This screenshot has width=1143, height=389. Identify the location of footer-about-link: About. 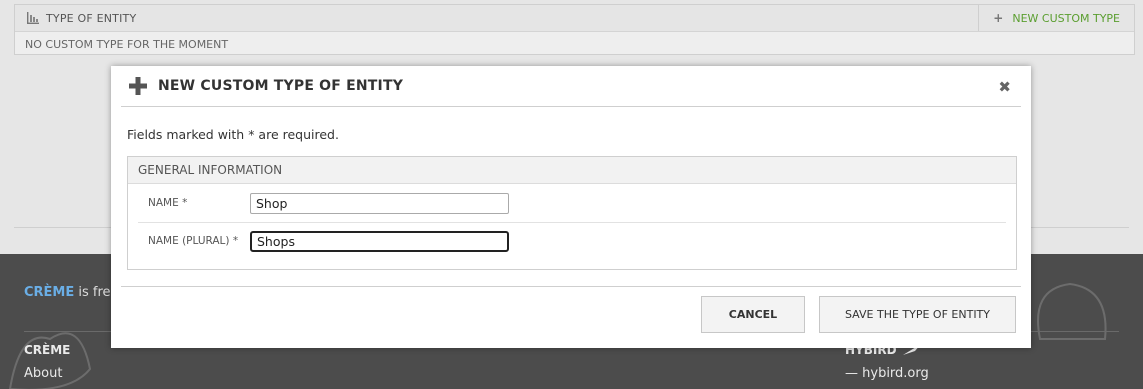
(43, 373).